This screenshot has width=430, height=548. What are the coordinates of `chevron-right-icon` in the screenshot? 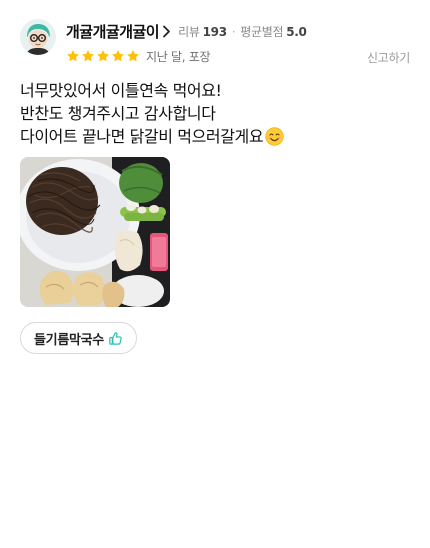 It's located at (166, 31).